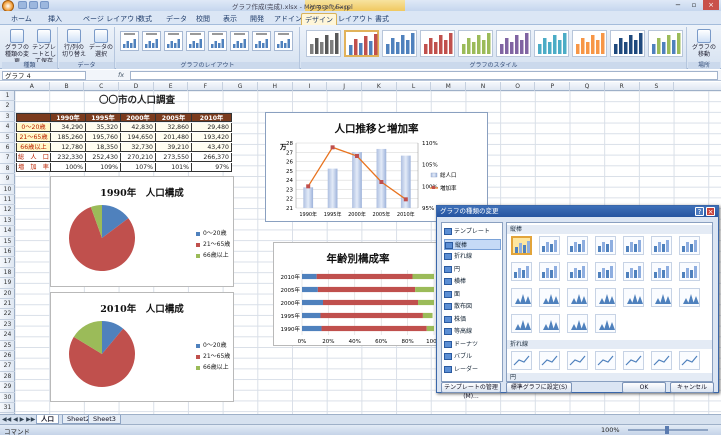 This screenshot has width=721, height=435. What do you see at coordinates (257, 19) in the screenshot?
I see `tab-7: 開発` at bounding box center [257, 19].